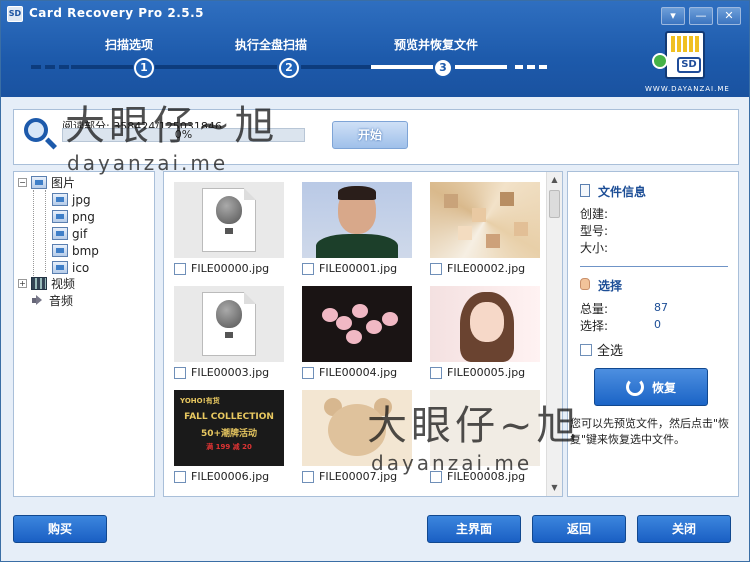 The image size is (750, 562). Describe the element at coordinates (586, 349) in the screenshot. I see `select-all-box` at that location.